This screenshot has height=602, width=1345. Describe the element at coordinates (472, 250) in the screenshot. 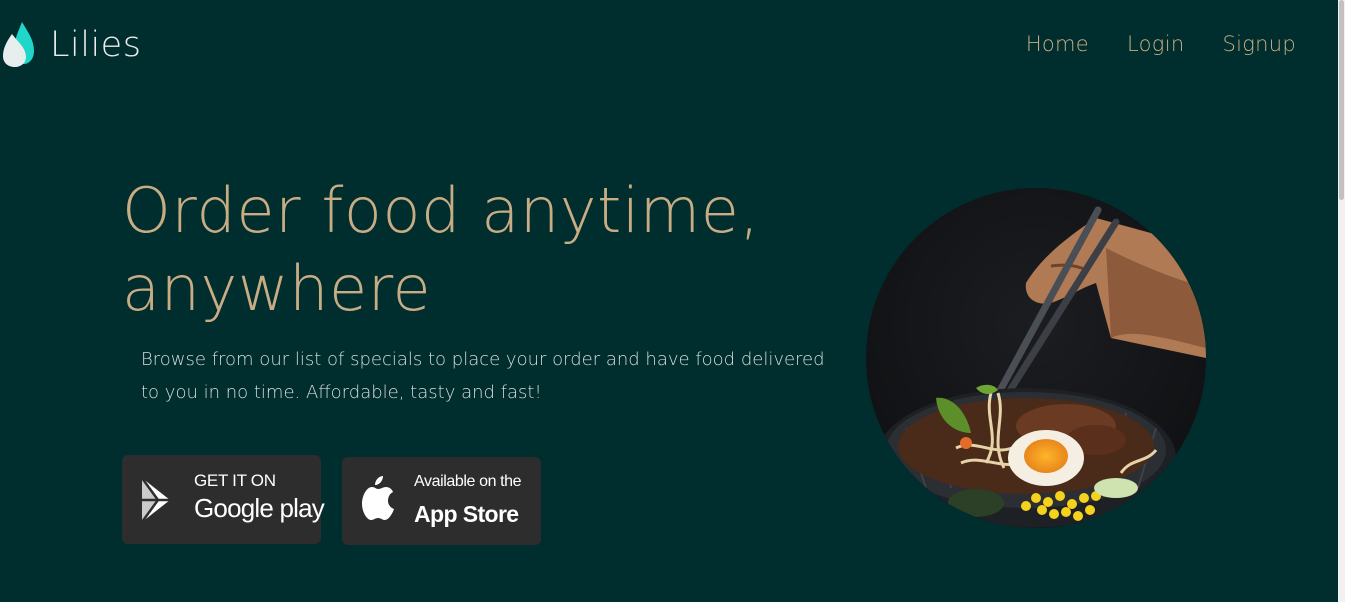

I see `hero-title: Order food anytime, anywhere` at that location.